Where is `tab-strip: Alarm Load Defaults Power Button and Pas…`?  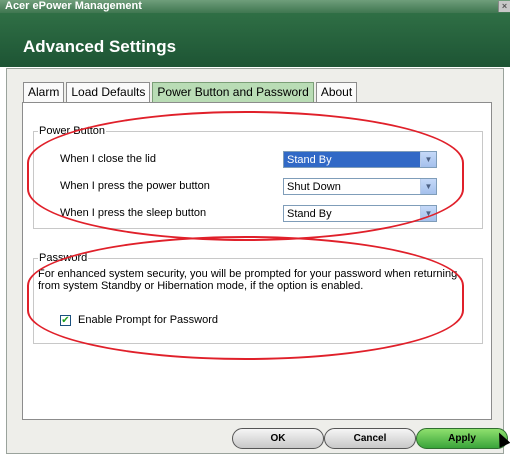 tab-strip: Alarm Load Defaults Power Button and Pas… is located at coordinates (191, 92).